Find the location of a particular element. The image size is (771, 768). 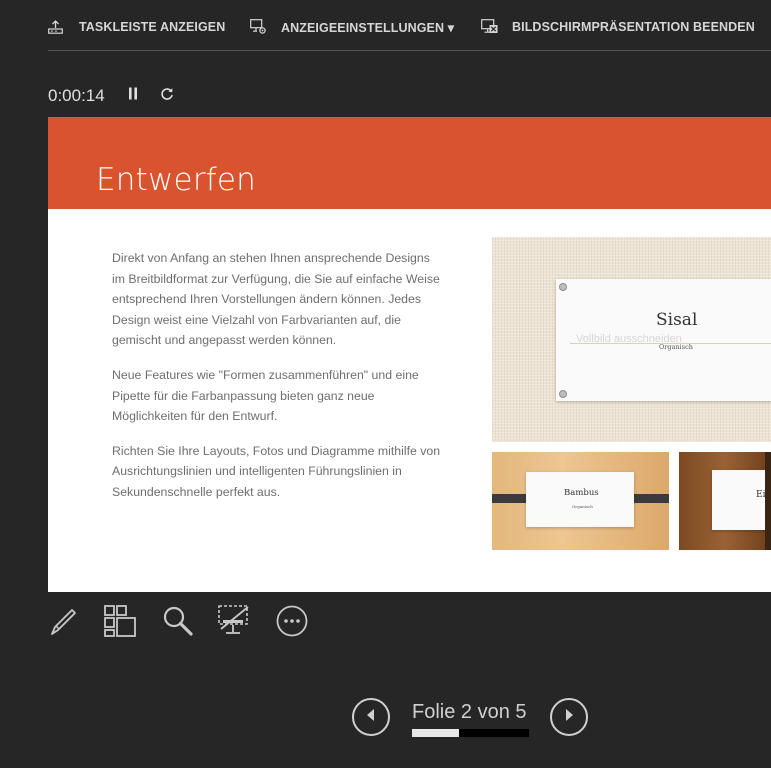

oak-design-thumbnail: Eic is located at coordinates (725, 501).